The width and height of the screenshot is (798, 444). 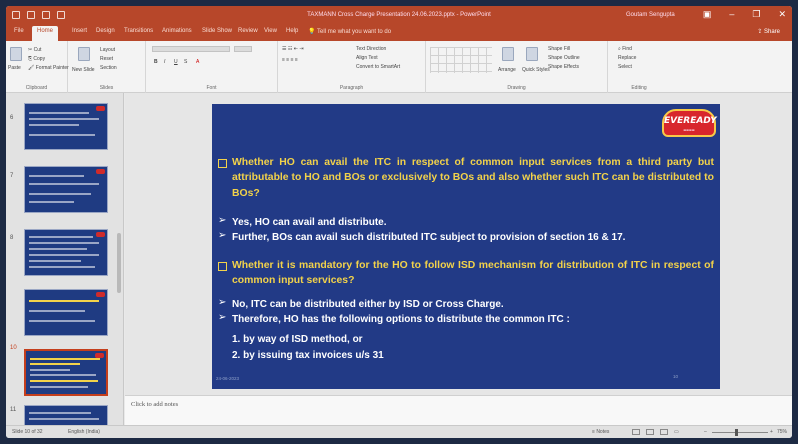 I want to click on tab-view: View, so click(x=270, y=31).